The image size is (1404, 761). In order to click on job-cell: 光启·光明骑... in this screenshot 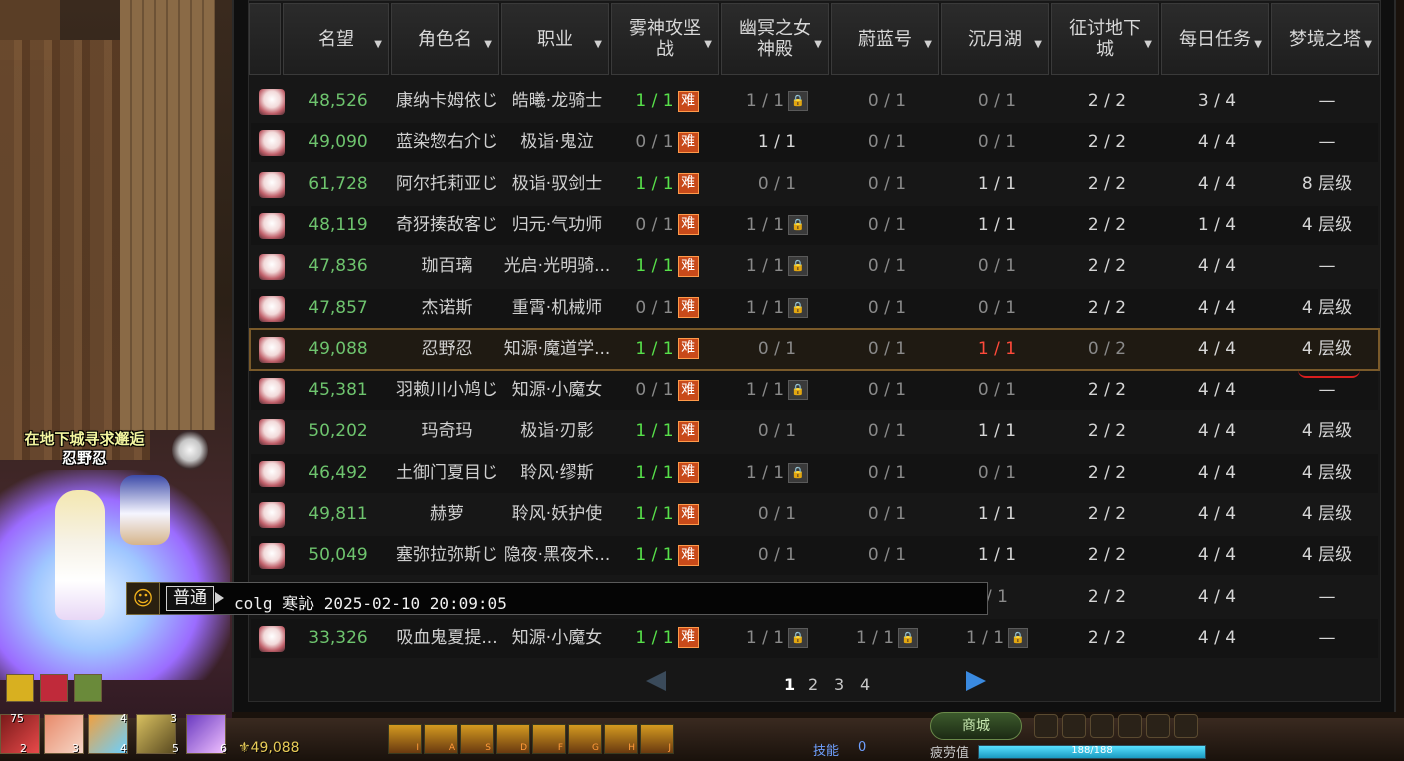, I will do `click(557, 266)`.